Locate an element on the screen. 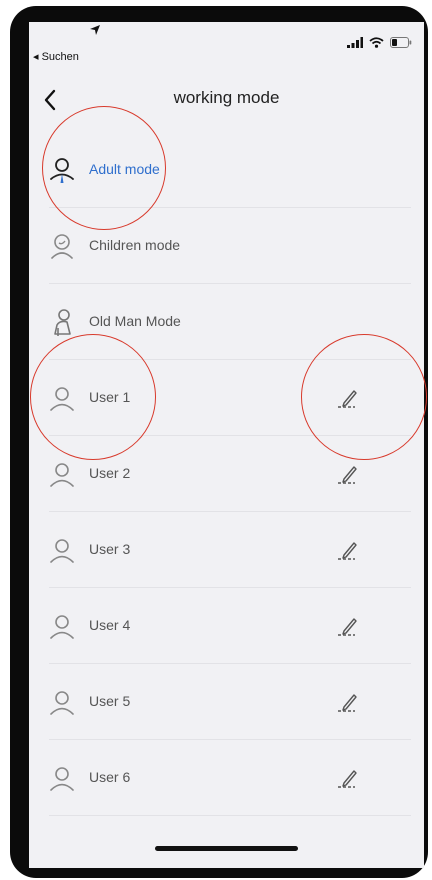 The image size is (432, 880). mode-row-user-1: User 1 is located at coordinates (226, 398).